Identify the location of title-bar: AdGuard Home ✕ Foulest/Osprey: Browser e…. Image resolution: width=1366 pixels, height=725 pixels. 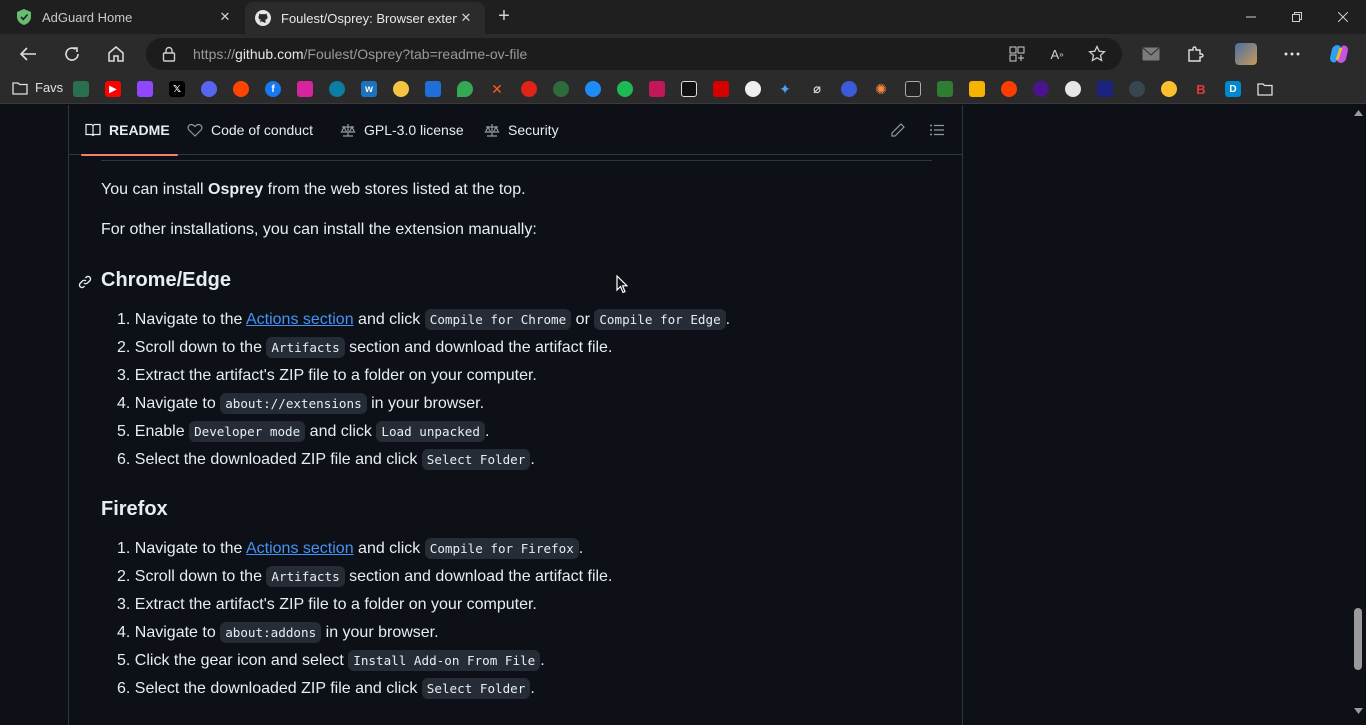
(683, 17).